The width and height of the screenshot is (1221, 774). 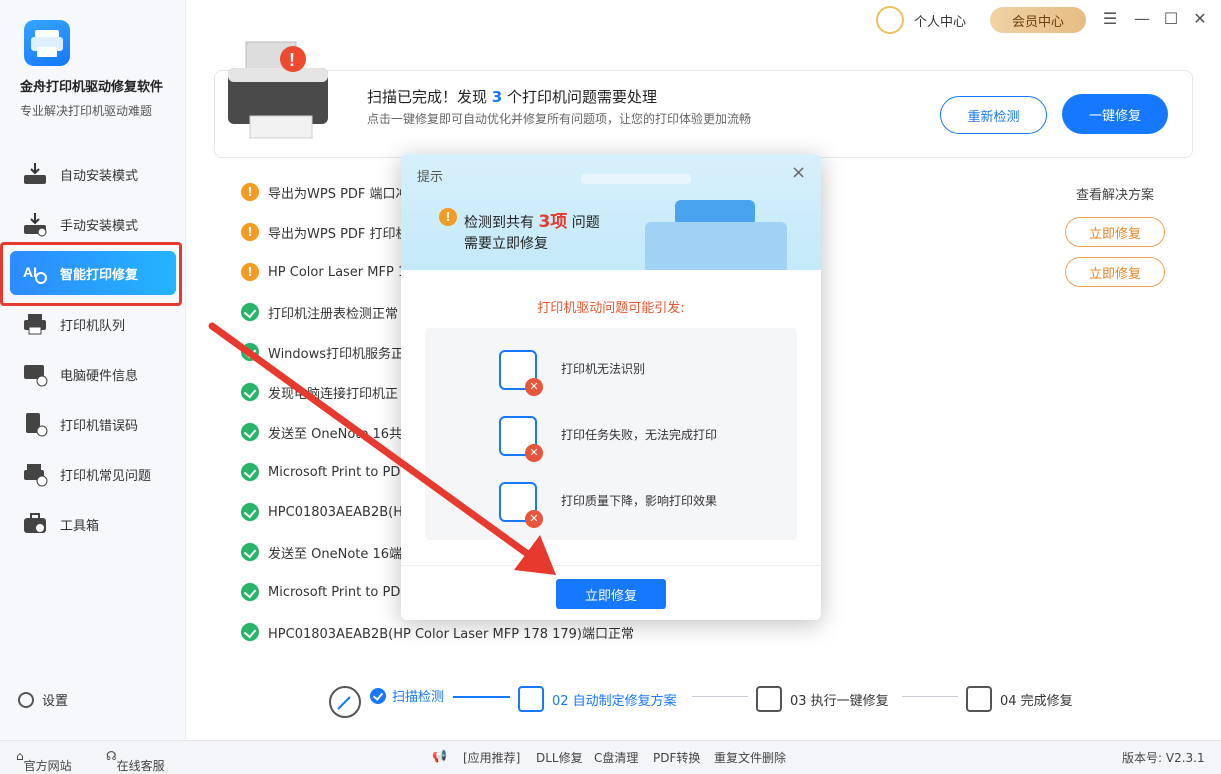 I want to click on issue-row: 发现电脑连接打印机正, so click(x=319, y=392).